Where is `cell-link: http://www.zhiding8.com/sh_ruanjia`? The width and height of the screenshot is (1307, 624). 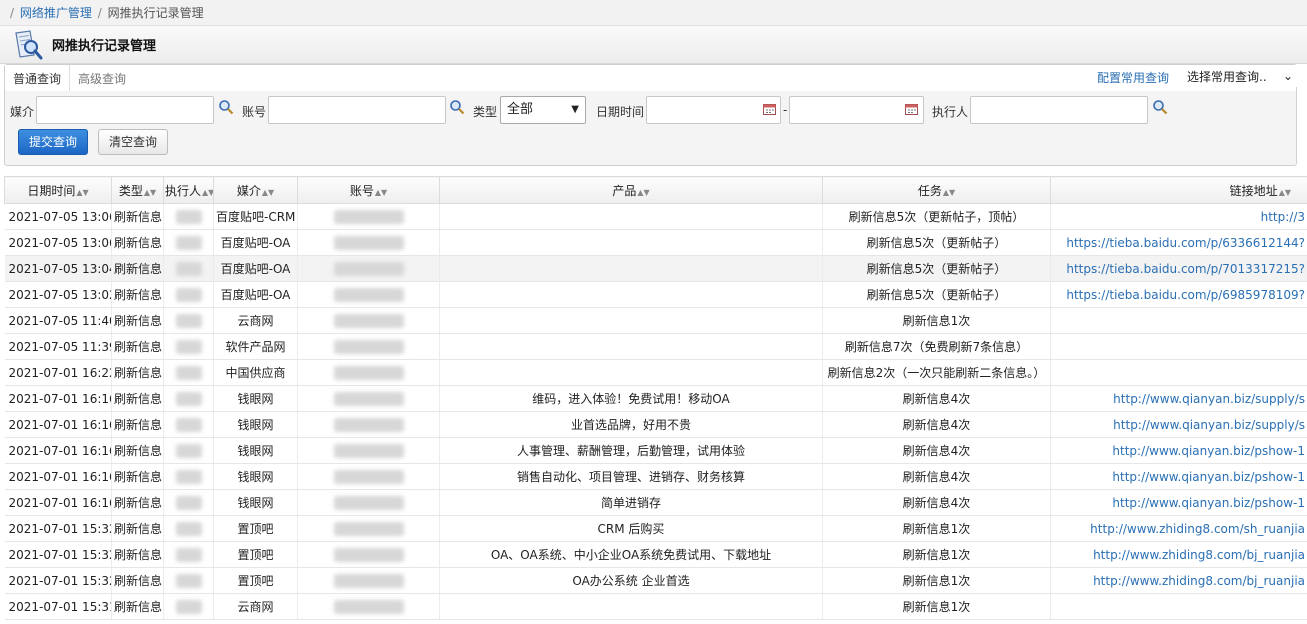 cell-link: http://www.zhiding8.com/sh_ruanjia is located at coordinates (1178, 528).